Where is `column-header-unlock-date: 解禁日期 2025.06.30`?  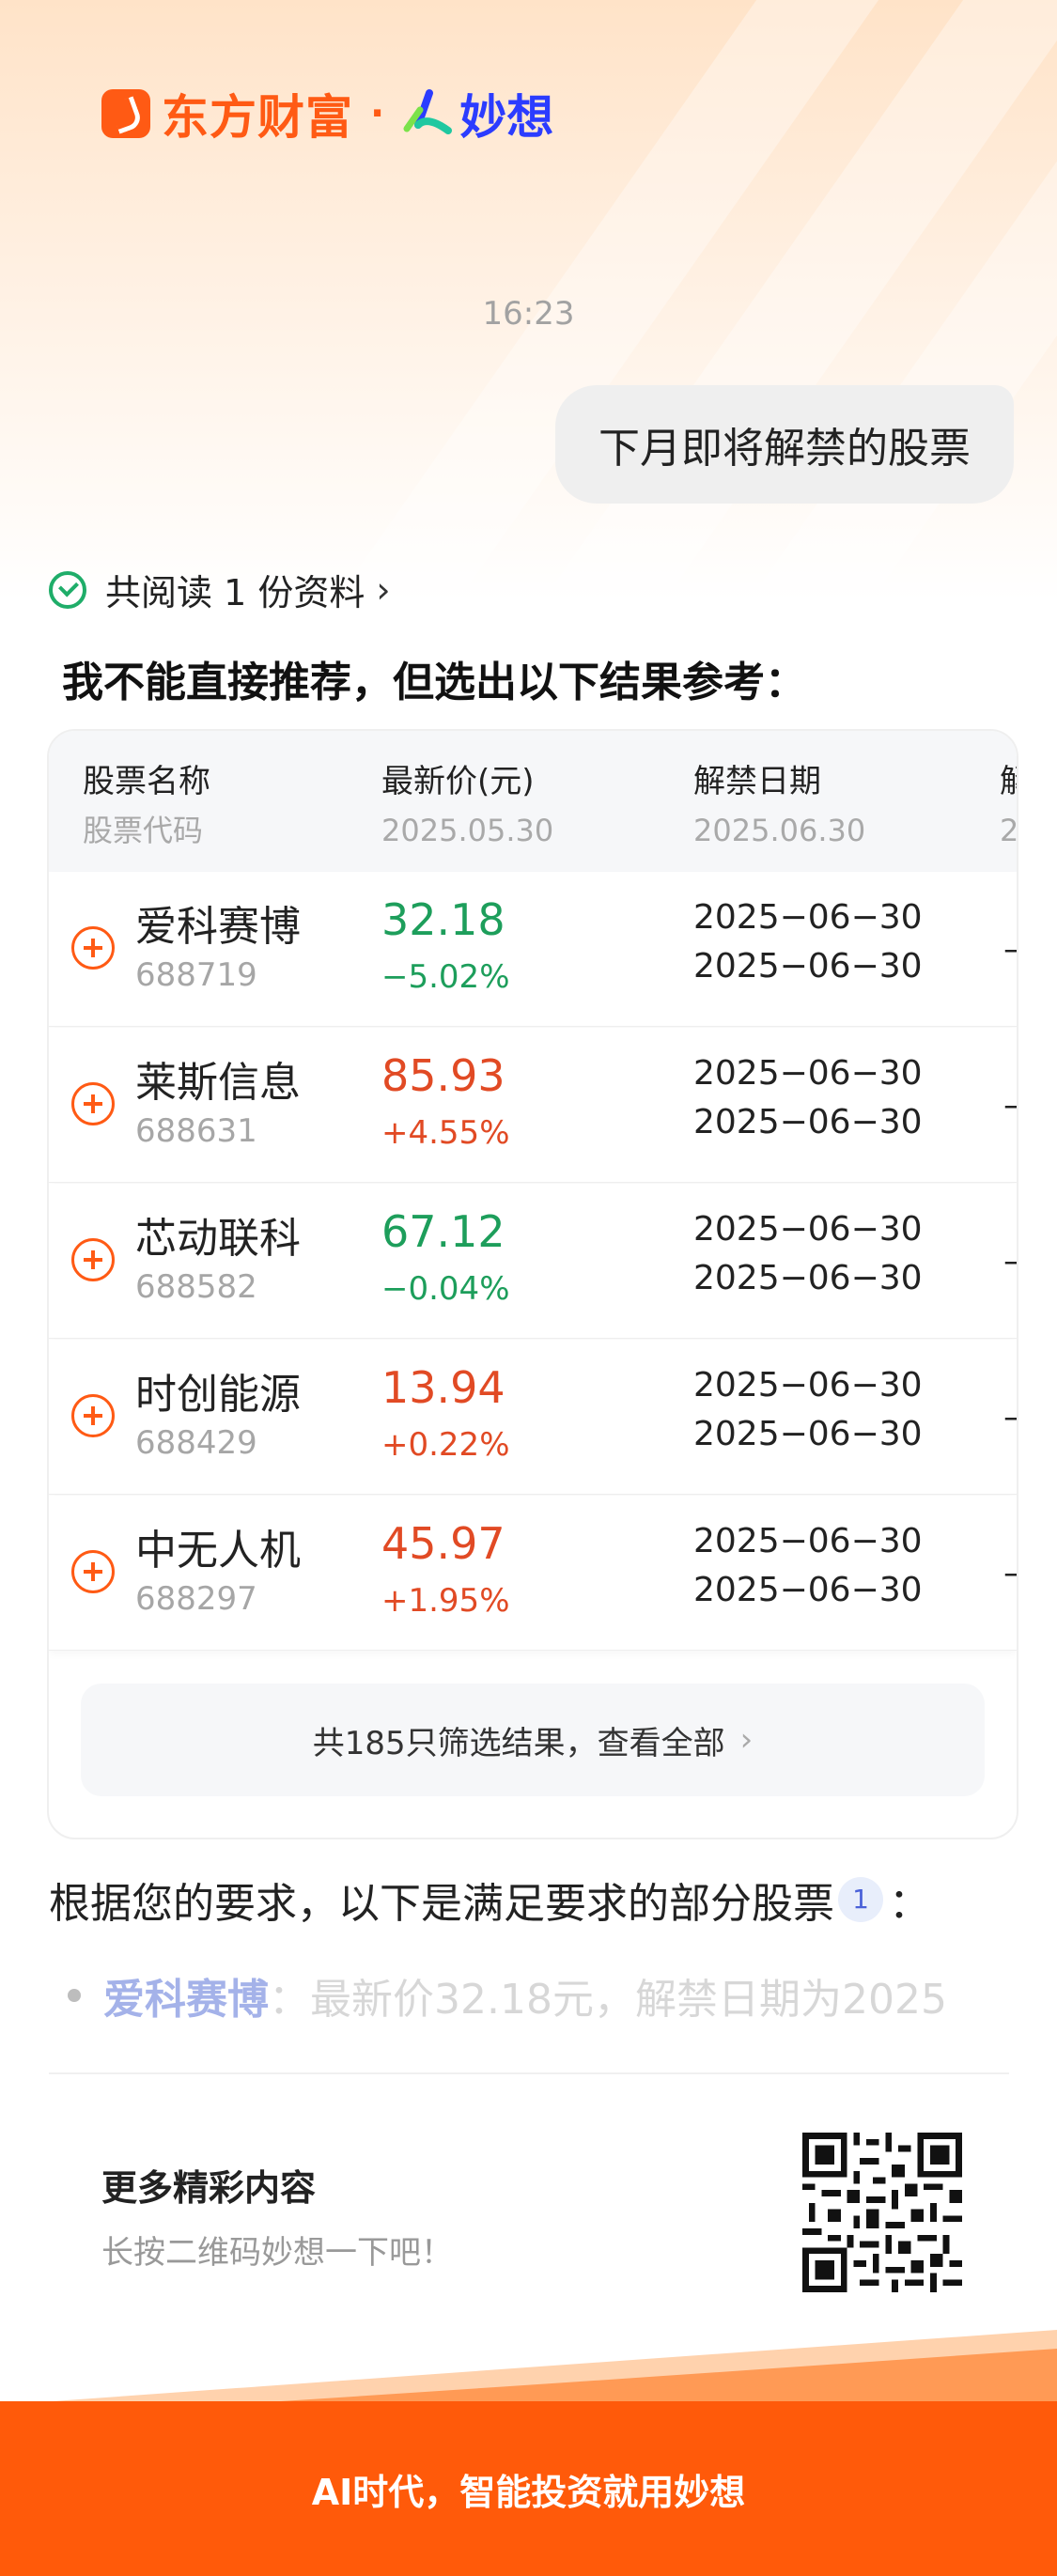
column-header-unlock-date: 解禁日期 2025.06.30 is located at coordinates (779, 806).